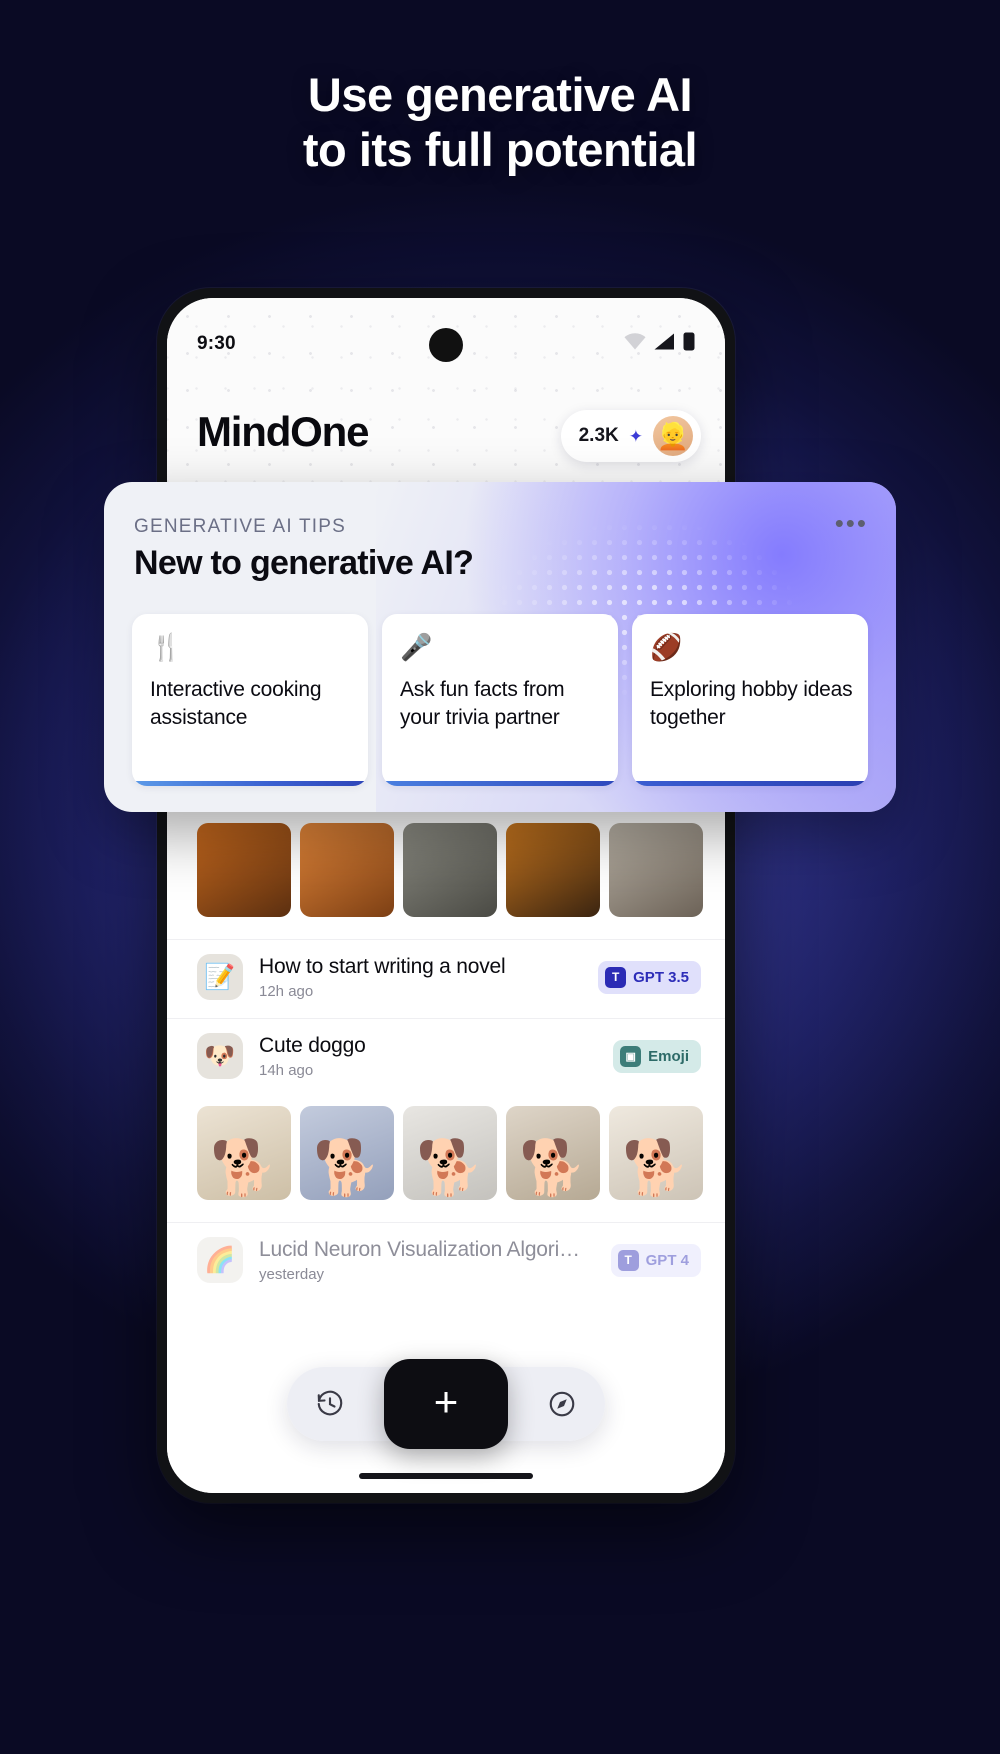 The height and width of the screenshot is (1754, 1000). I want to click on add-chat-button: +, so click(446, 1404).